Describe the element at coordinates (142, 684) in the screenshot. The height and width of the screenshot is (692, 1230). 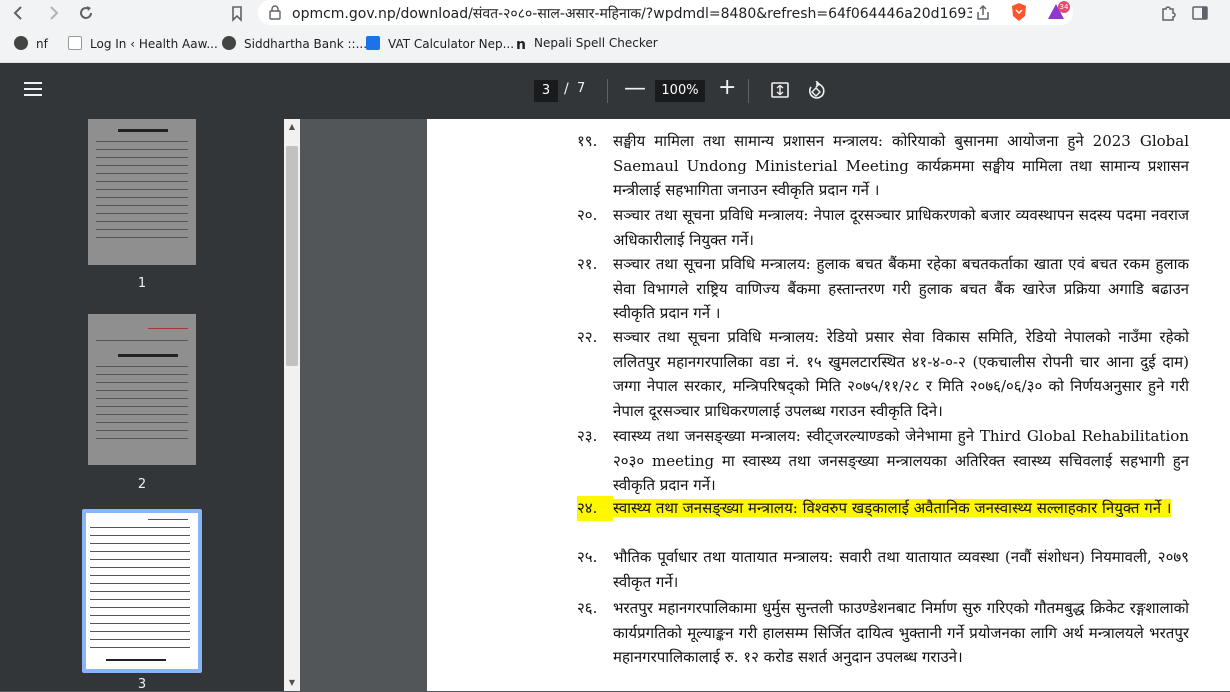
I see `thumbnail-label-3: 3` at that location.